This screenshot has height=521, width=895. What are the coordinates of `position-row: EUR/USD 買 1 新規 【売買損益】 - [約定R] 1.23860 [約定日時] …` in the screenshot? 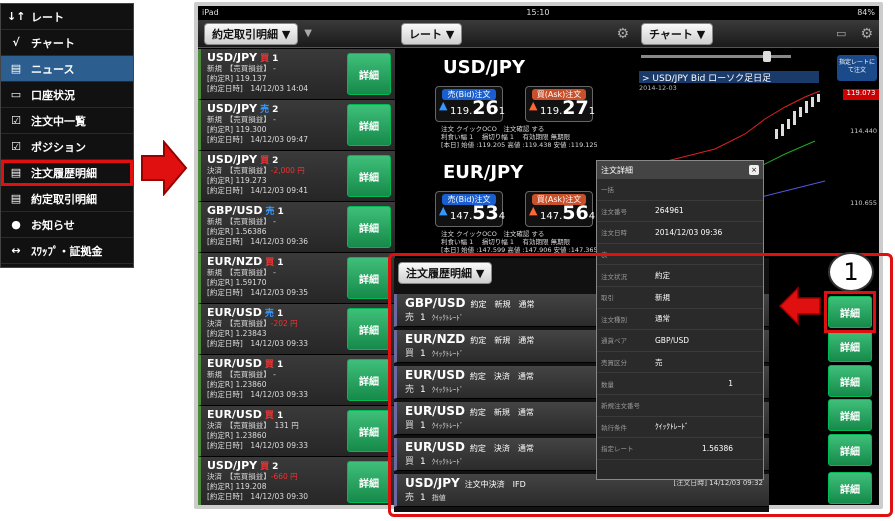 It's located at (296, 380).